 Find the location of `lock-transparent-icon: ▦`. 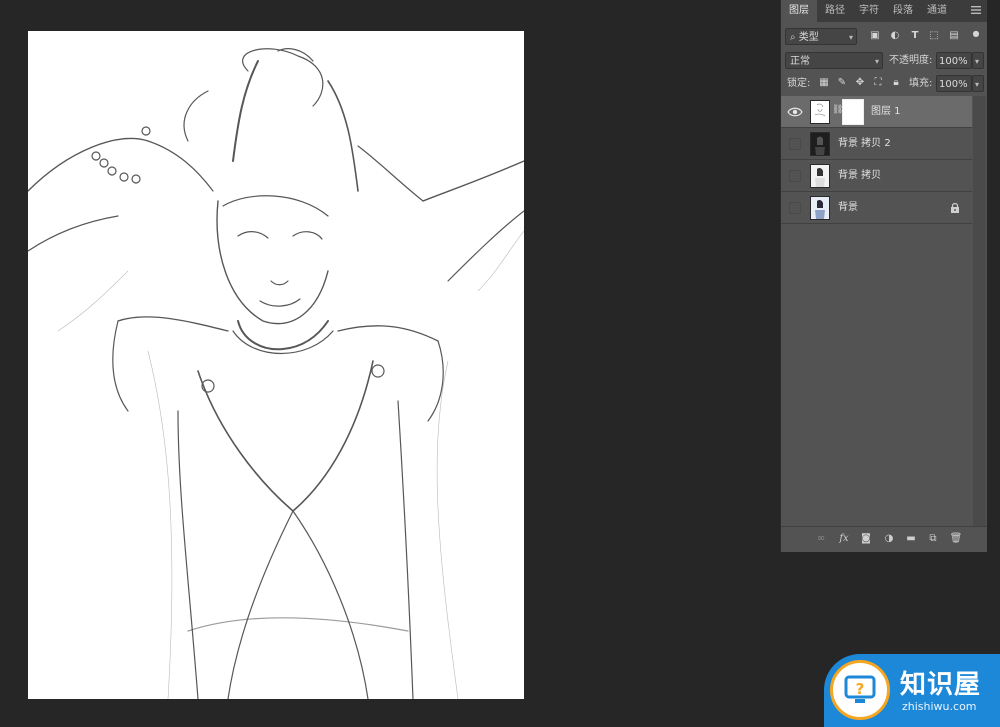

lock-transparent-icon: ▦ is located at coordinates (824, 83).